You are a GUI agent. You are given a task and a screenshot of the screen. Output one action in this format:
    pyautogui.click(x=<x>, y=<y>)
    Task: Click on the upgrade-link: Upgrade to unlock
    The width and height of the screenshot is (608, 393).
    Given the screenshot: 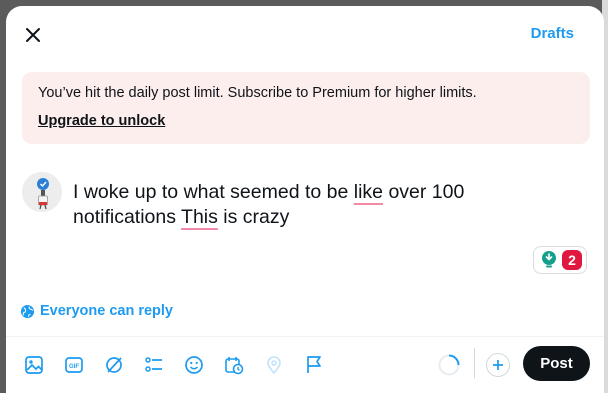 What is the action you would take?
    pyautogui.click(x=101, y=121)
    